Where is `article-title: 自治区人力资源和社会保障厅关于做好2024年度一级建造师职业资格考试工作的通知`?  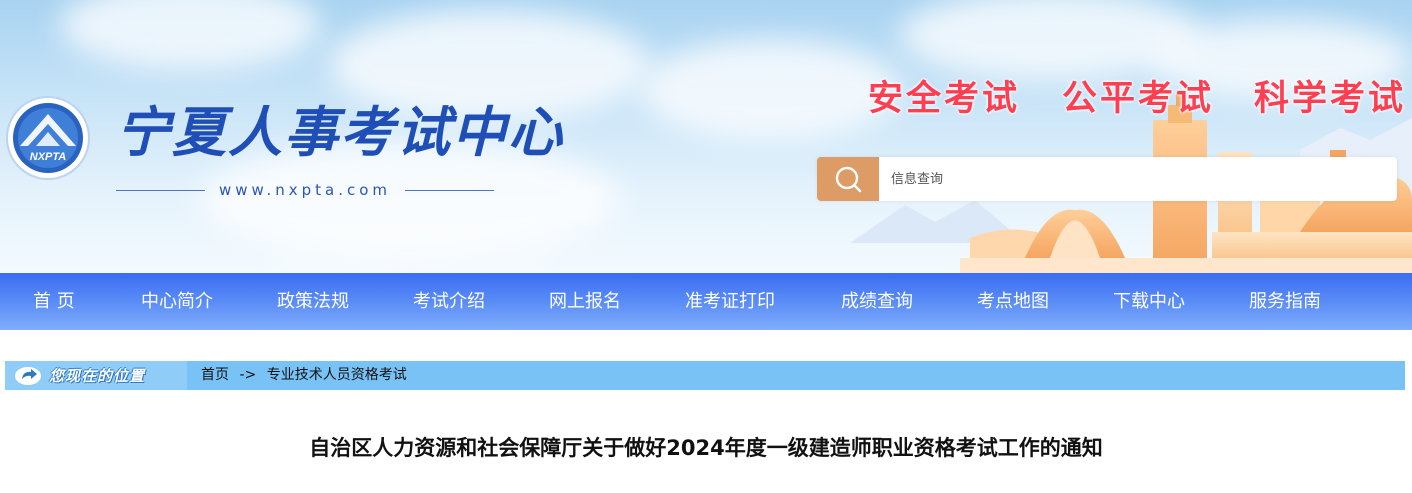
article-title: 自治区人力资源和社会保障厅关于做好2024年度一级建造师职业资格考试工作的通知 is located at coordinates (706, 448).